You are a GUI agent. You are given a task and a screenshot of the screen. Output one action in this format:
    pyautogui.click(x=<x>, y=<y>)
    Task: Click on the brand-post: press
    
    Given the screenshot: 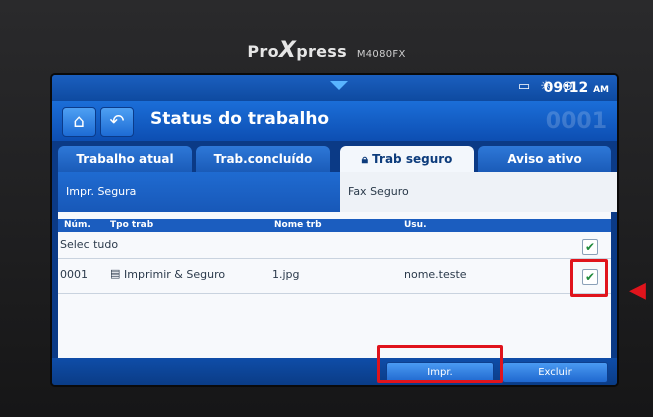 What is the action you would take?
    pyautogui.click(x=321, y=51)
    